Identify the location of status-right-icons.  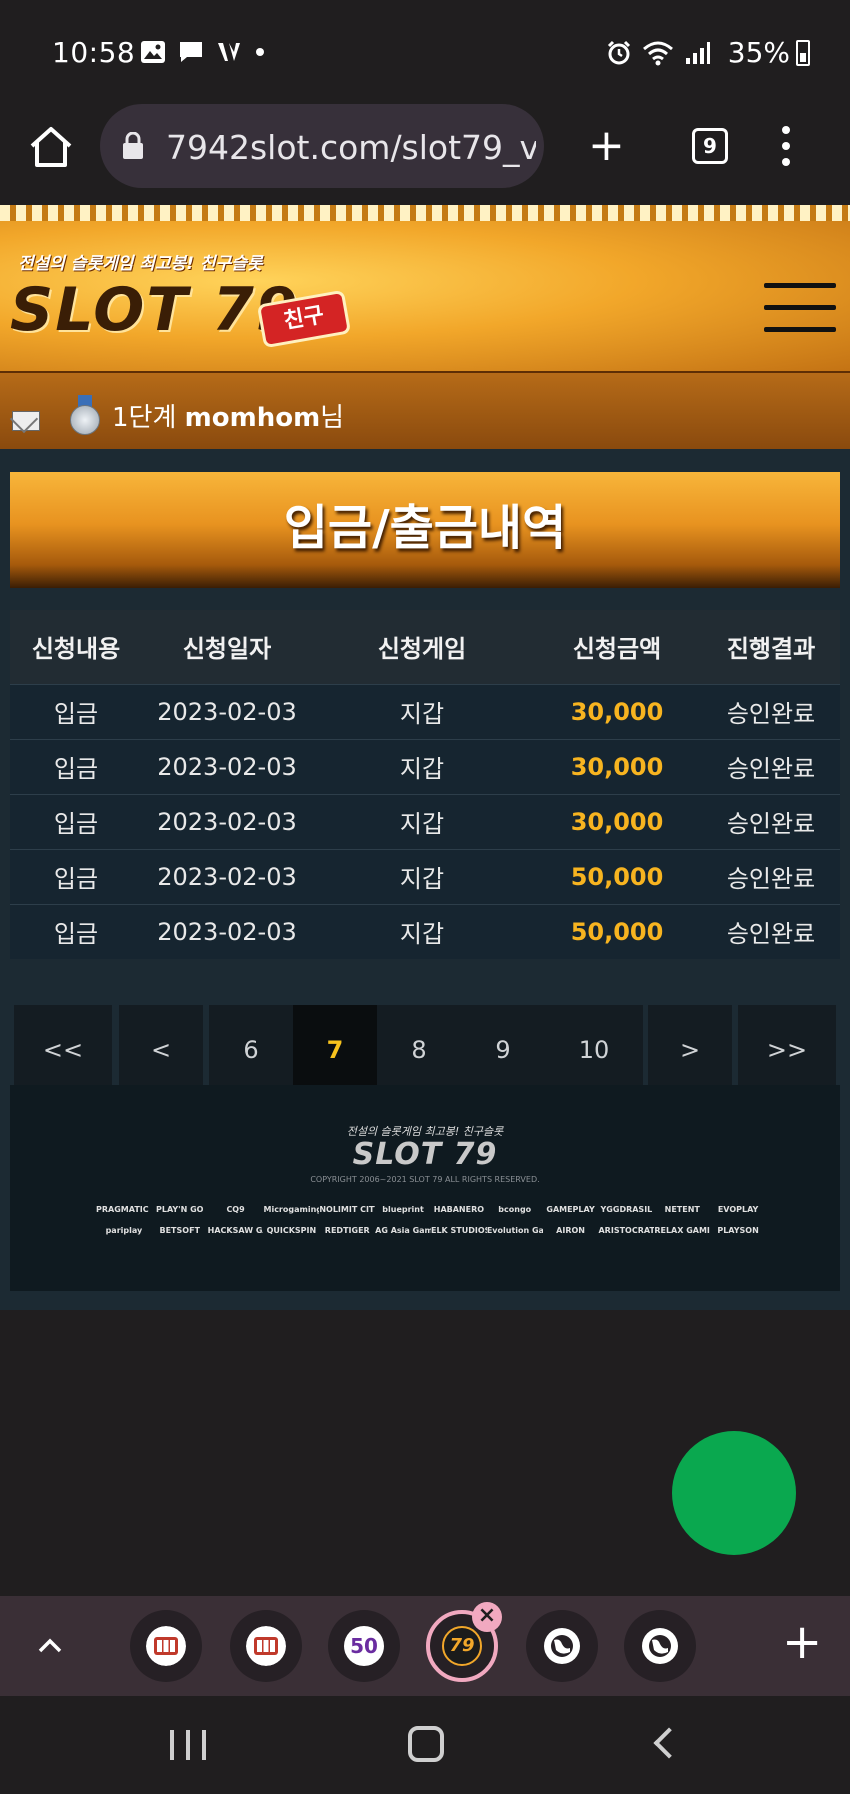
(658, 53).